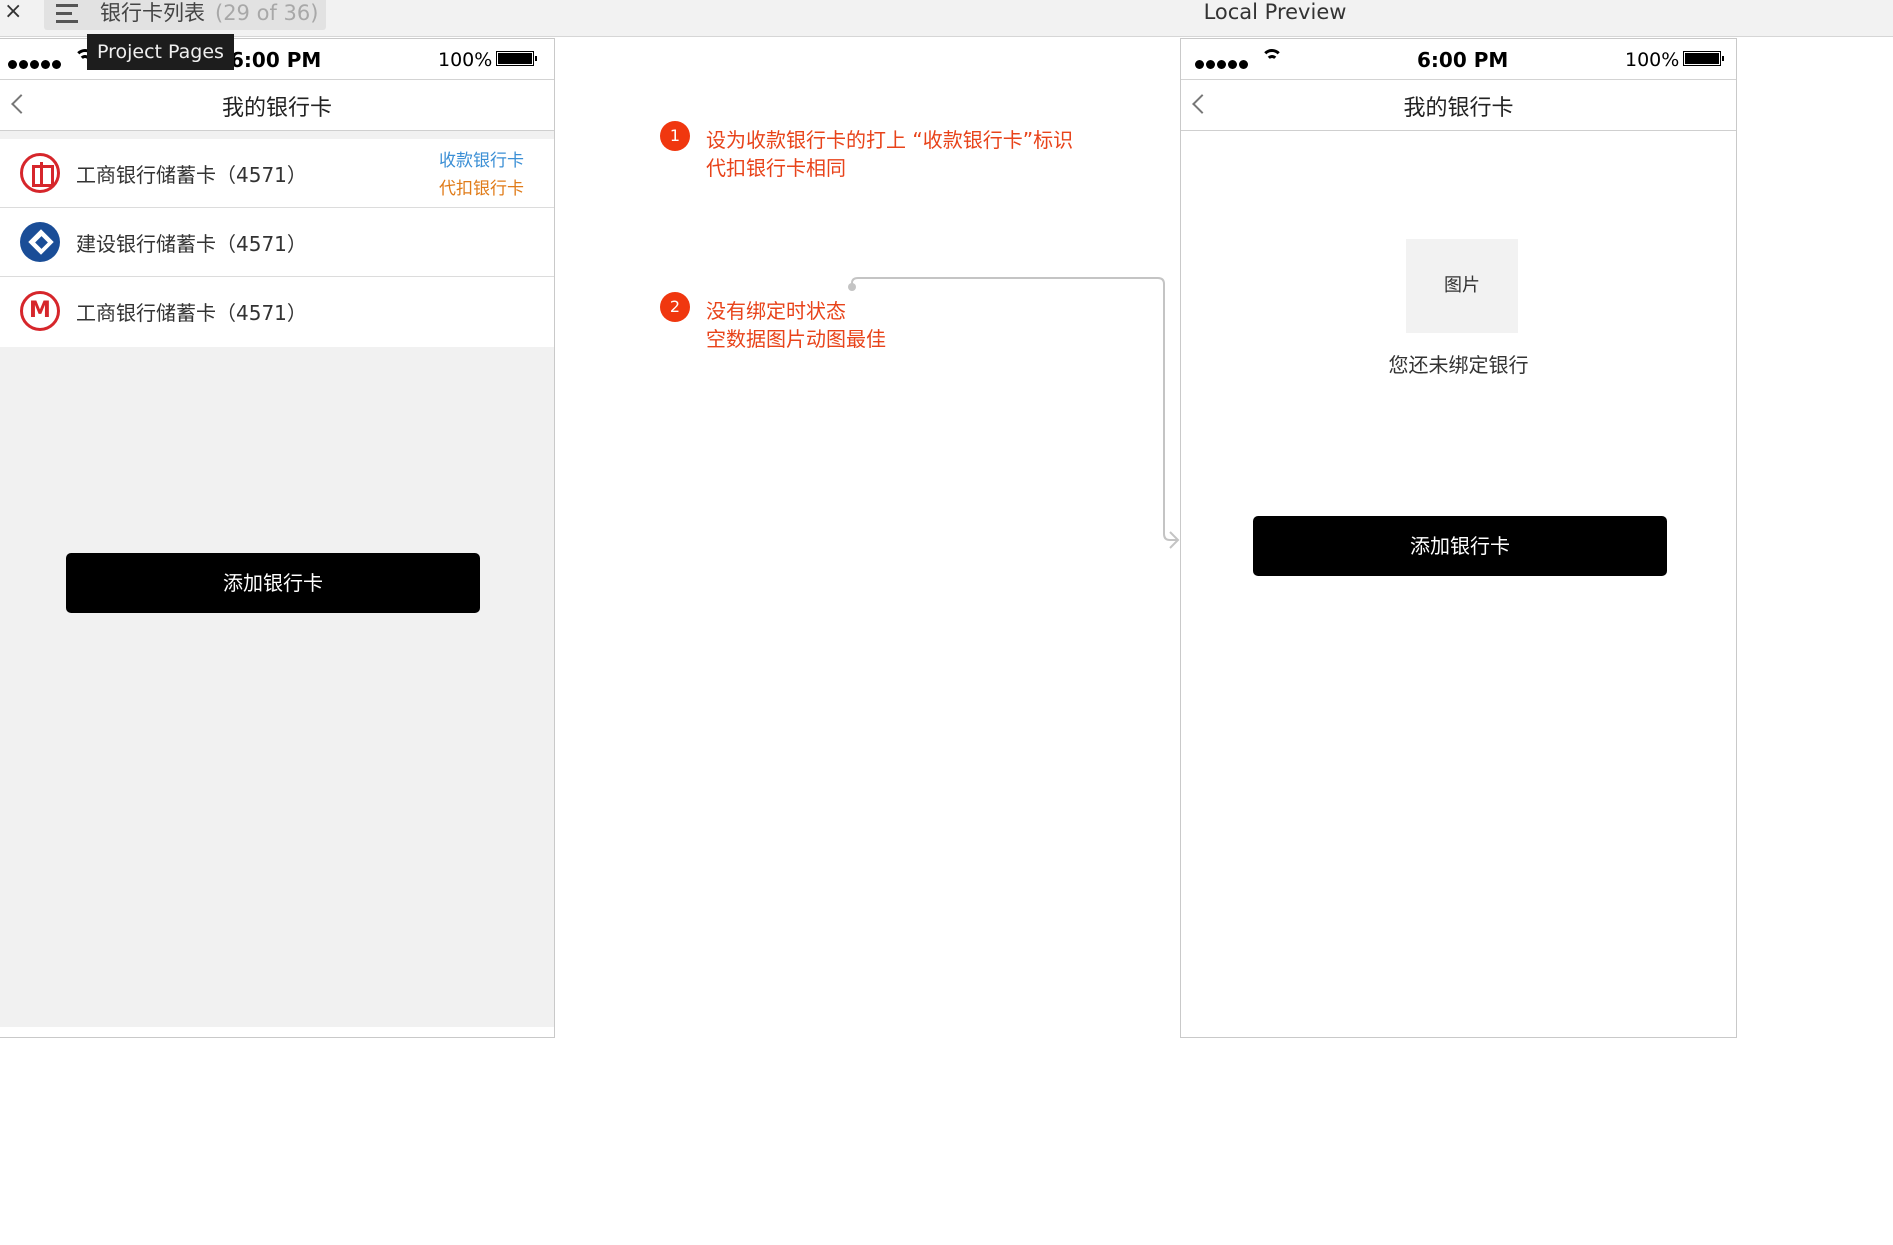 The height and width of the screenshot is (1245, 1893). I want to click on battery-icon, so click(1703, 58).